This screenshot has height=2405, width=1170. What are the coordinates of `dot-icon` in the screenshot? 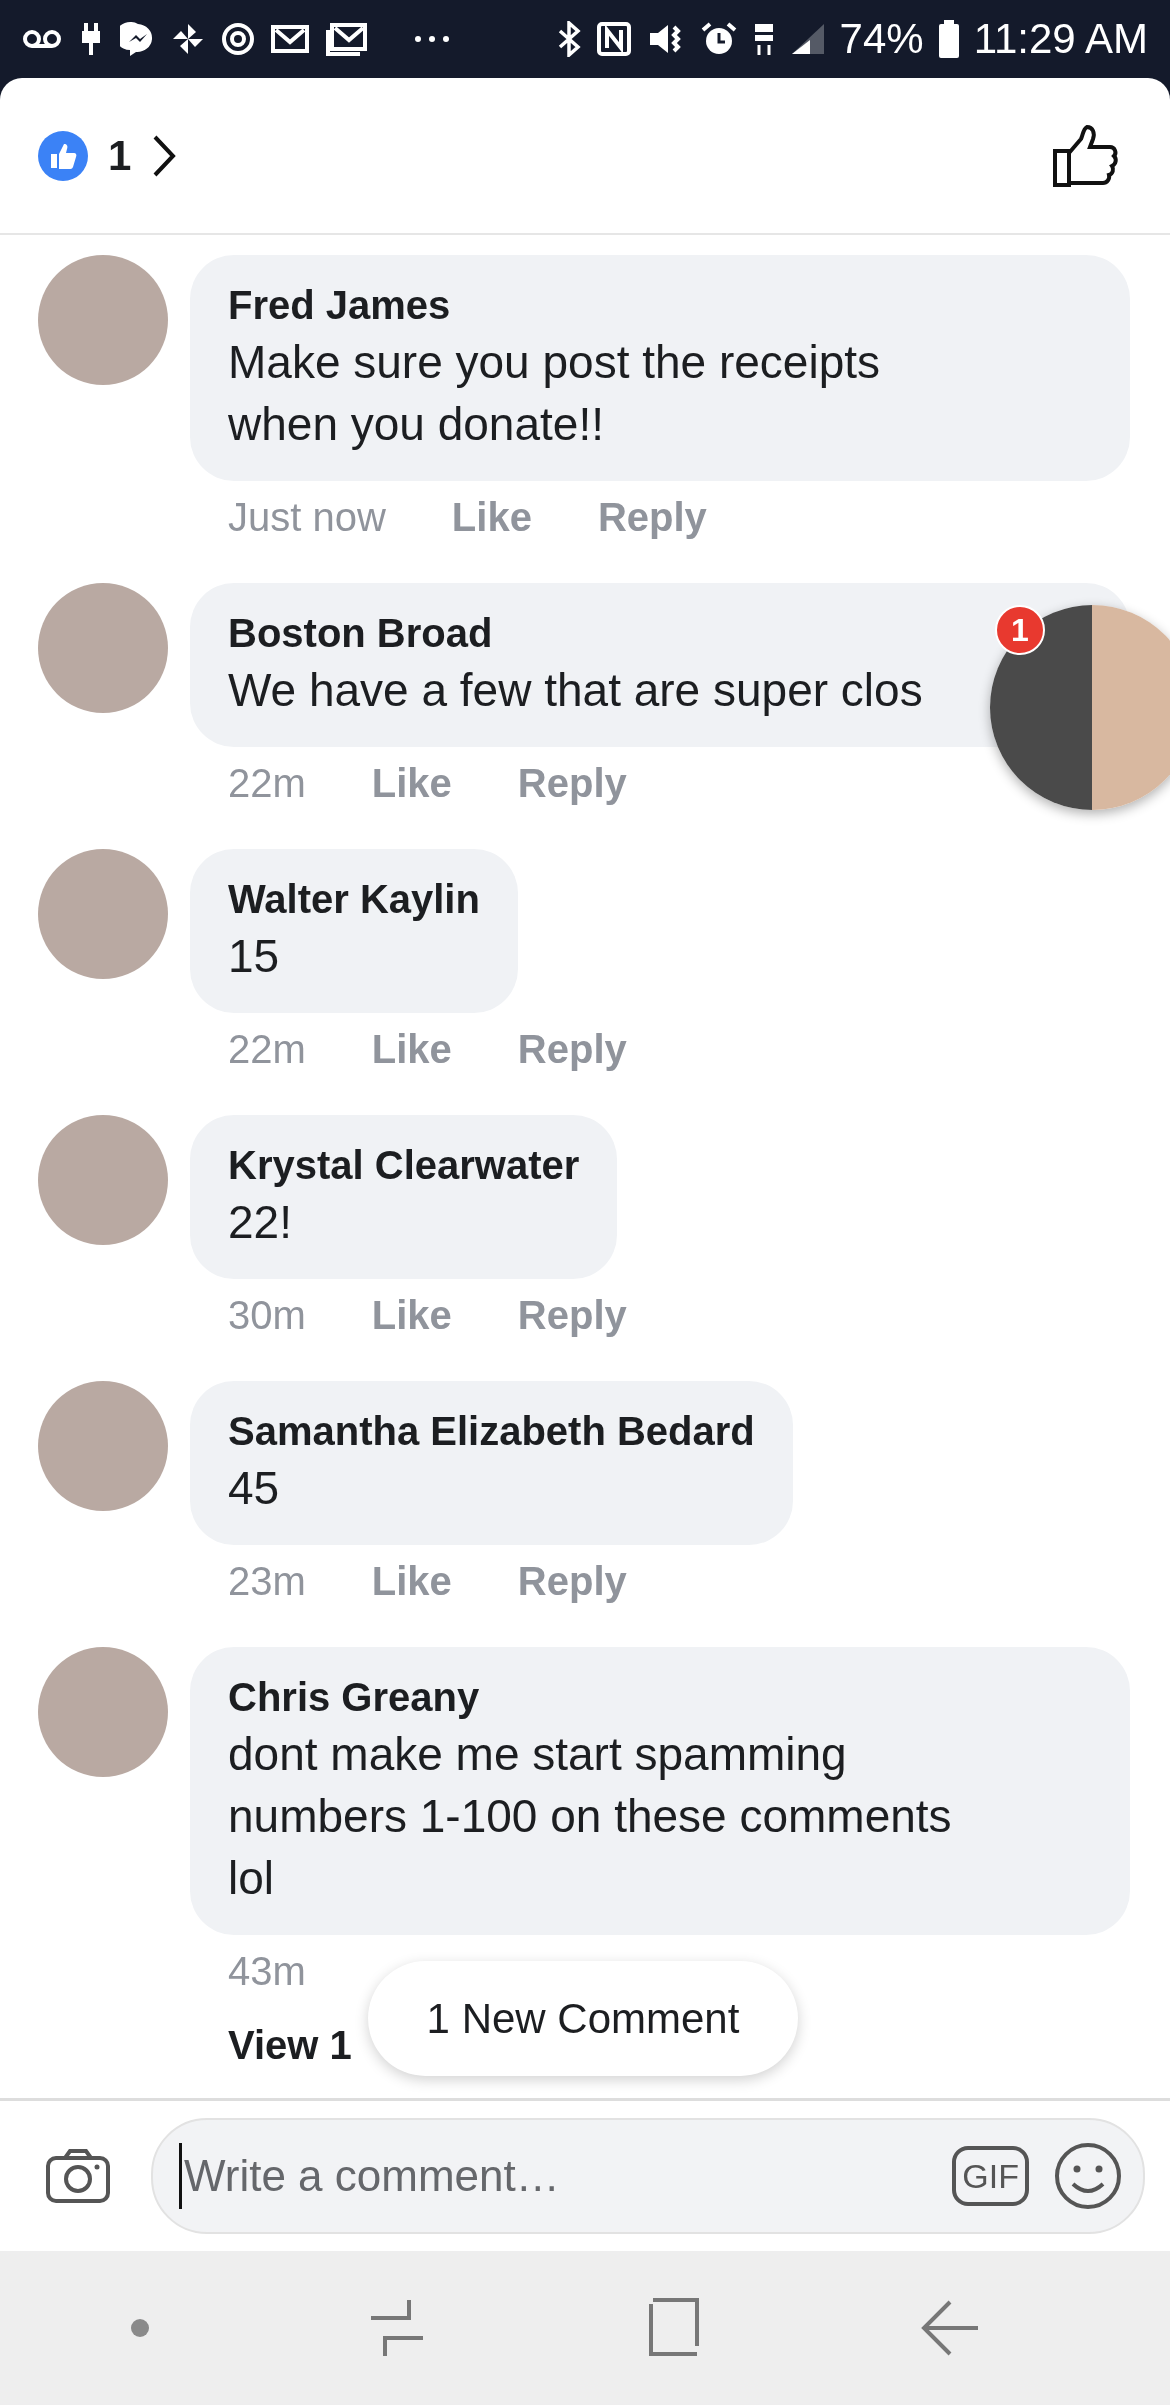 It's located at (139, 2328).